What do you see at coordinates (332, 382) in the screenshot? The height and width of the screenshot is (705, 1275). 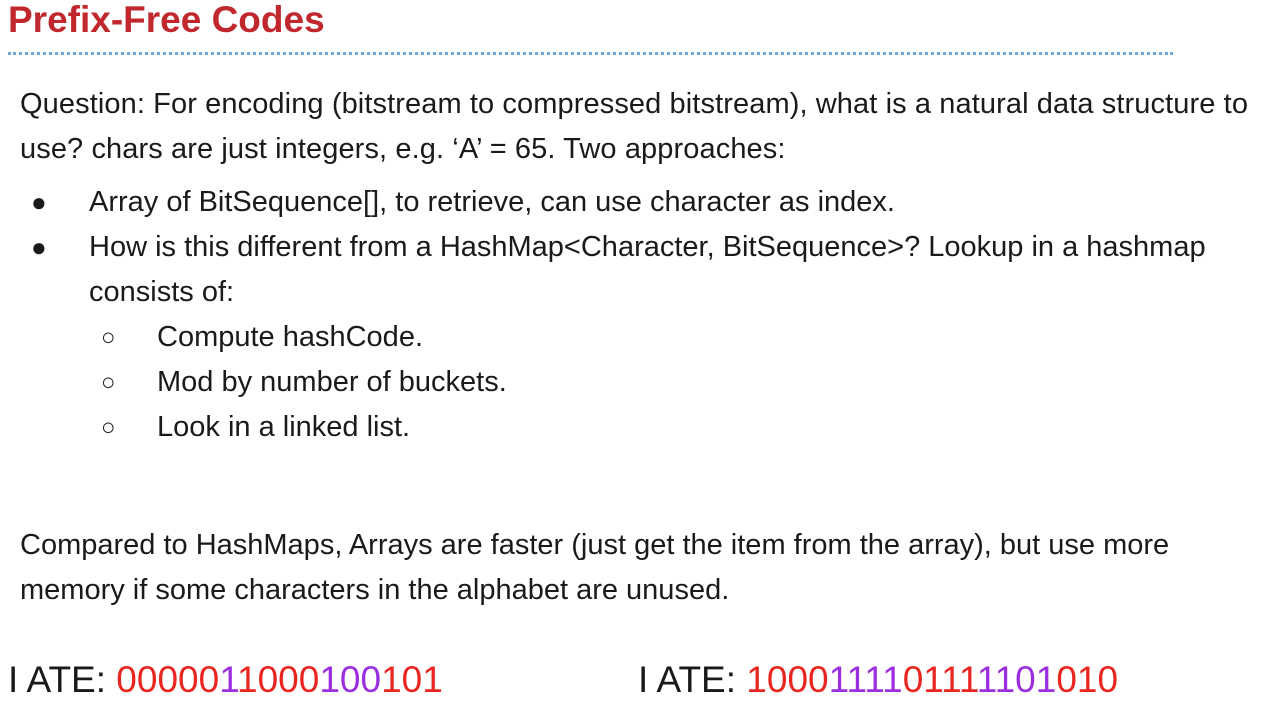 I see `sub-bullet-text: Mod by number of buckets.` at bounding box center [332, 382].